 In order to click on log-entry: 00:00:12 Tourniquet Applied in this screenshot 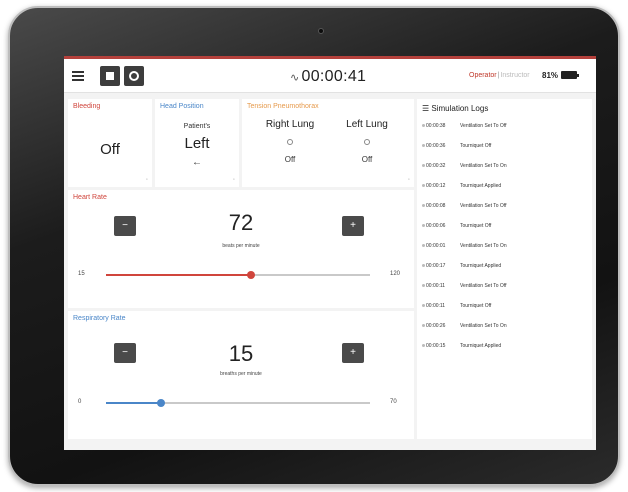, I will do `click(506, 188)`.